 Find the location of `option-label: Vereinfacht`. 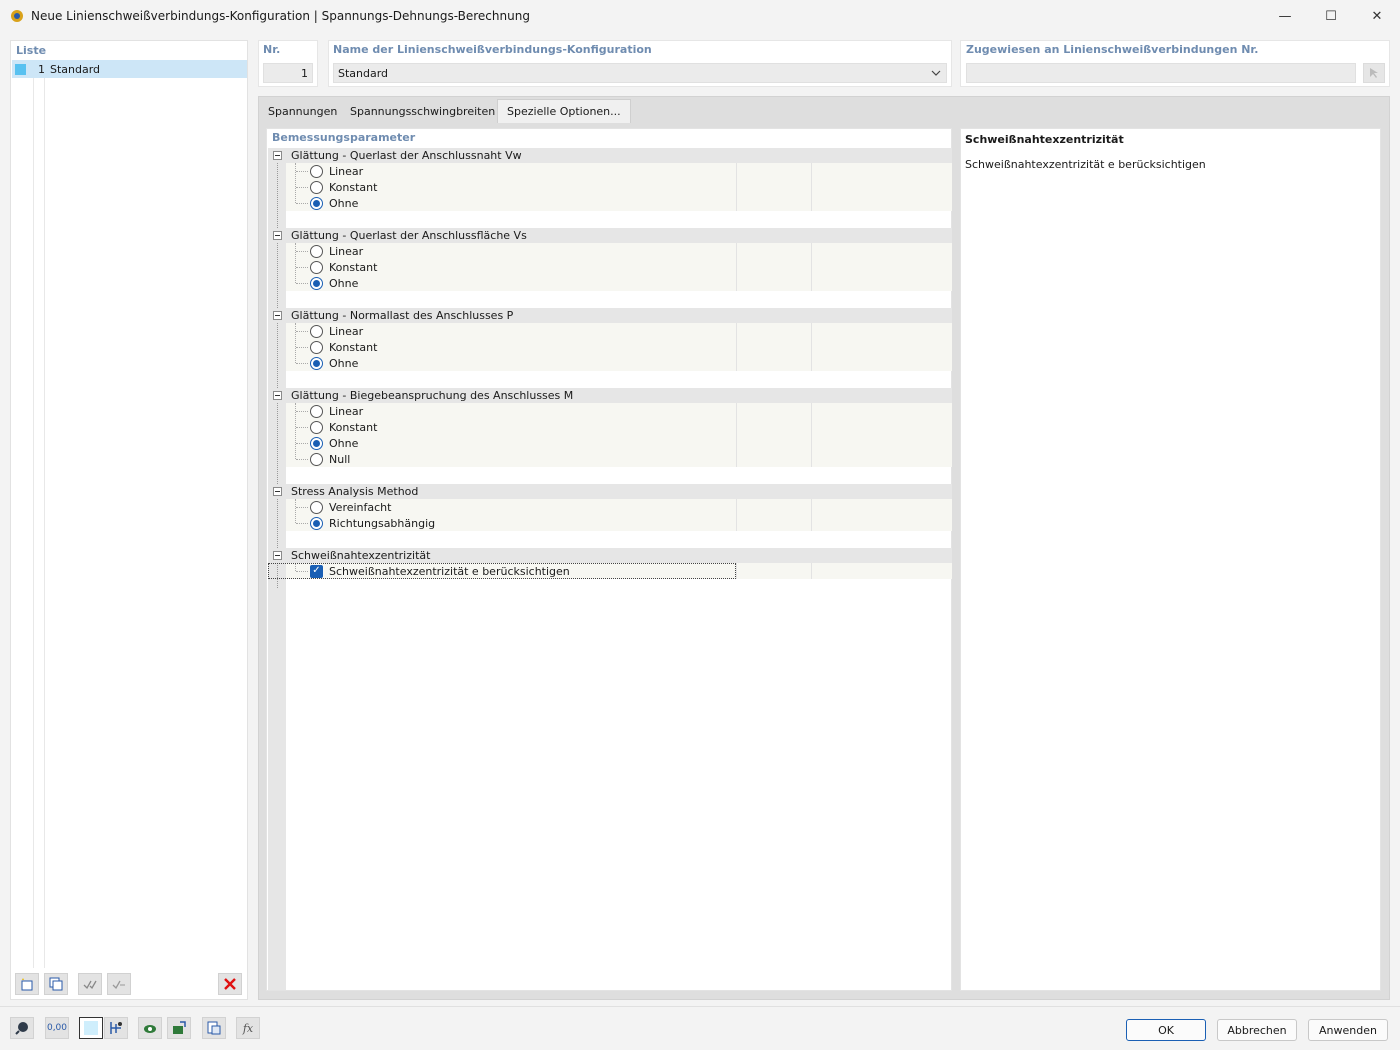

option-label: Vereinfacht is located at coordinates (360, 507).